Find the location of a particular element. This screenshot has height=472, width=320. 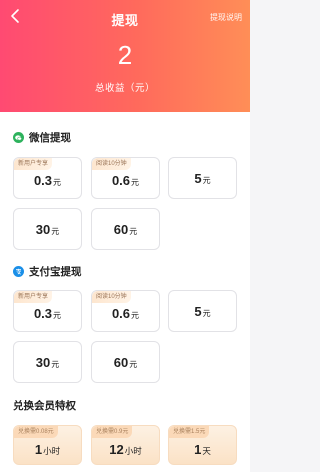

wechat-title: 微信提现 is located at coordinates (50, 138).